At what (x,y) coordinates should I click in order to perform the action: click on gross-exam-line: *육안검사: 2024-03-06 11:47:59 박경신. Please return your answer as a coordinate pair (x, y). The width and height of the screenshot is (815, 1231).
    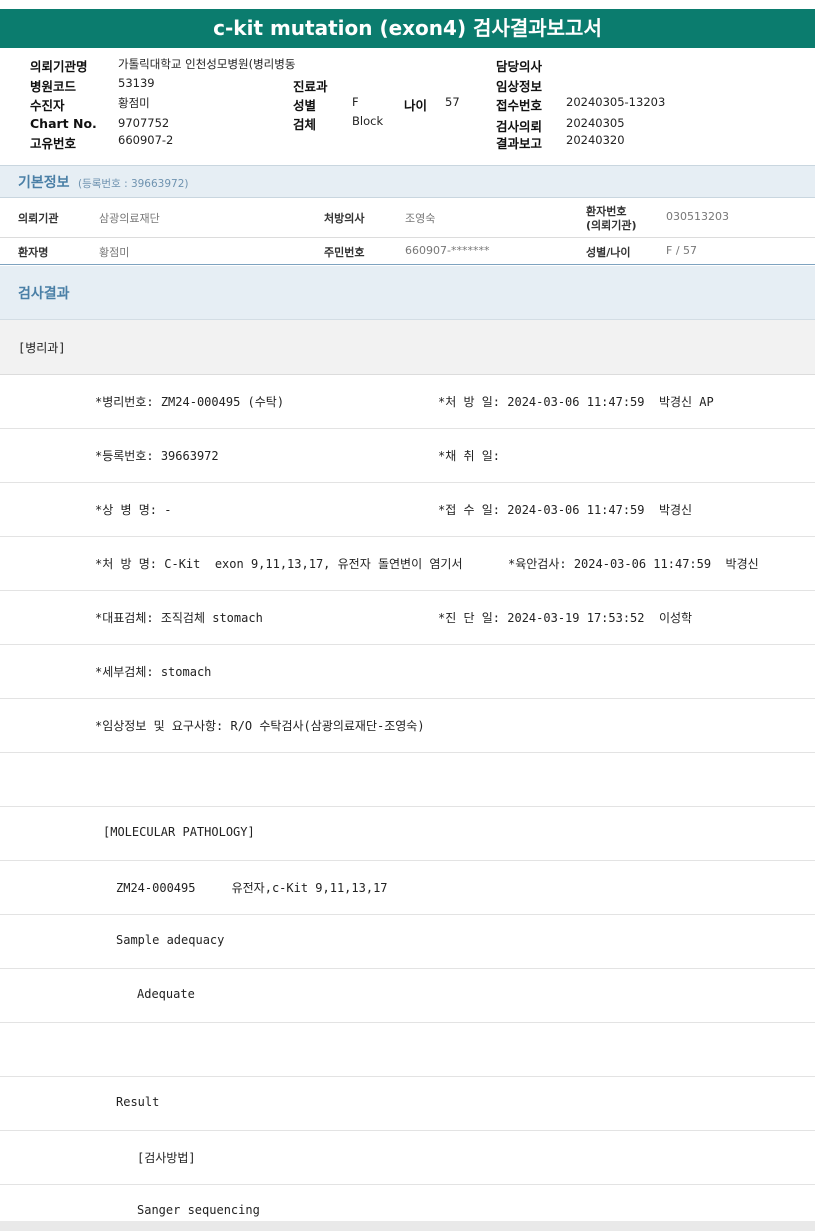
    Looking at the image, I should click on (633, 564).